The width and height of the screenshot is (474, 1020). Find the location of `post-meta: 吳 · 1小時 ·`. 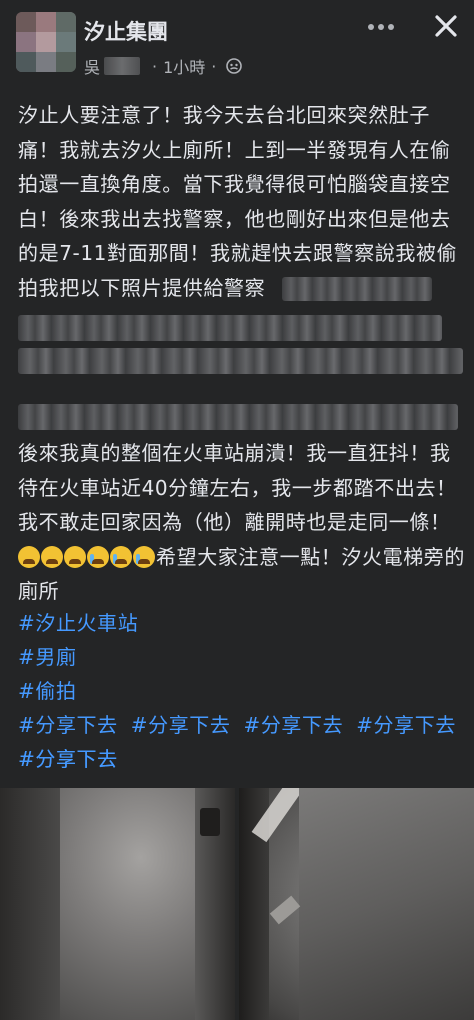

post-meta: 吳 · 1小時 · is located at coordinates (163, 66).